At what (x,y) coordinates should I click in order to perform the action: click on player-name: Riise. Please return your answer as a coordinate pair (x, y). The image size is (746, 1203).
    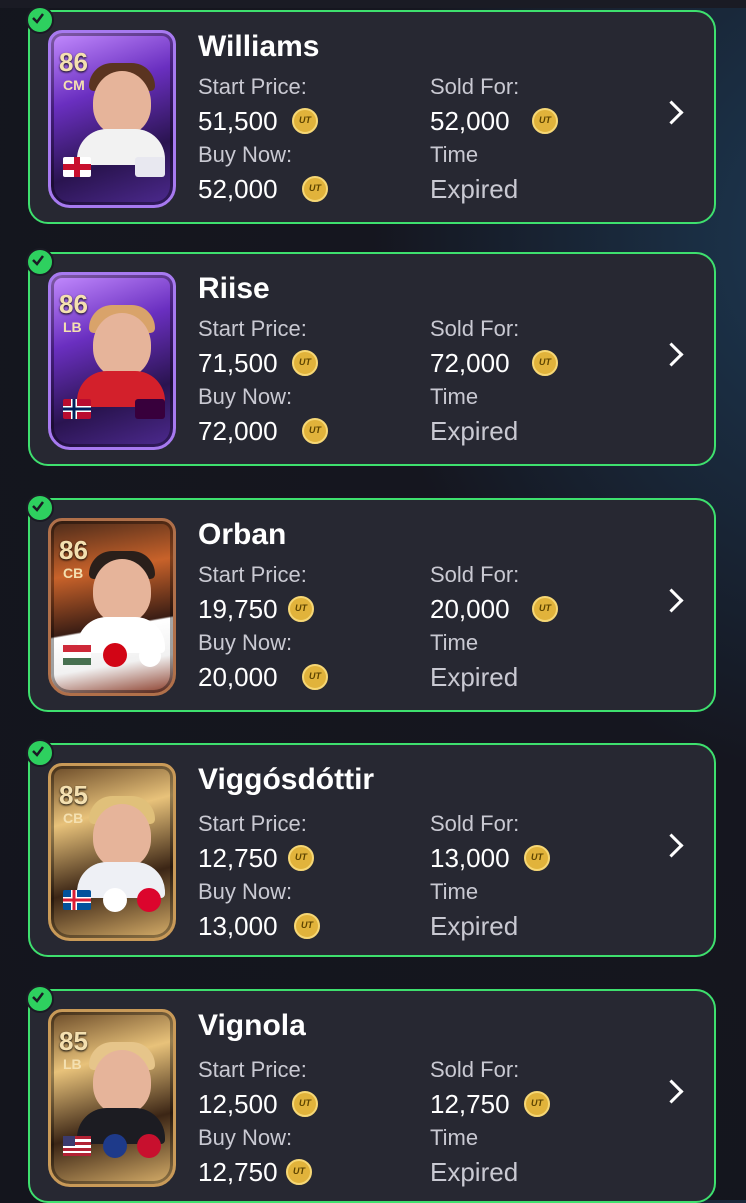
    Looking at the image, I should click on (234, 288).